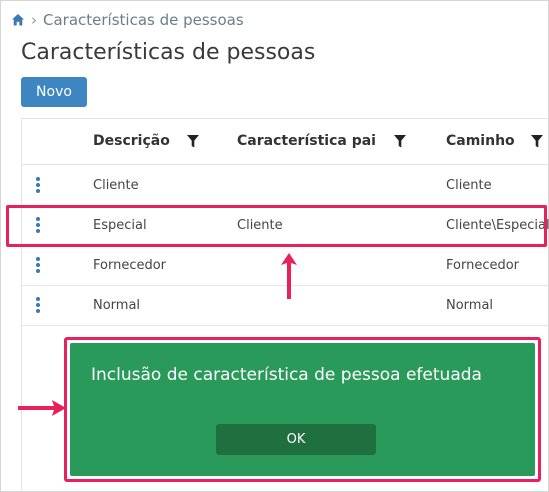 Image resolution: width=549 pixels, height=492 pixels. What do you see at coordinates (494, 141) in the screenshot?
I see `column-header-caminho: Caminho` at bounding box center [494, 141].